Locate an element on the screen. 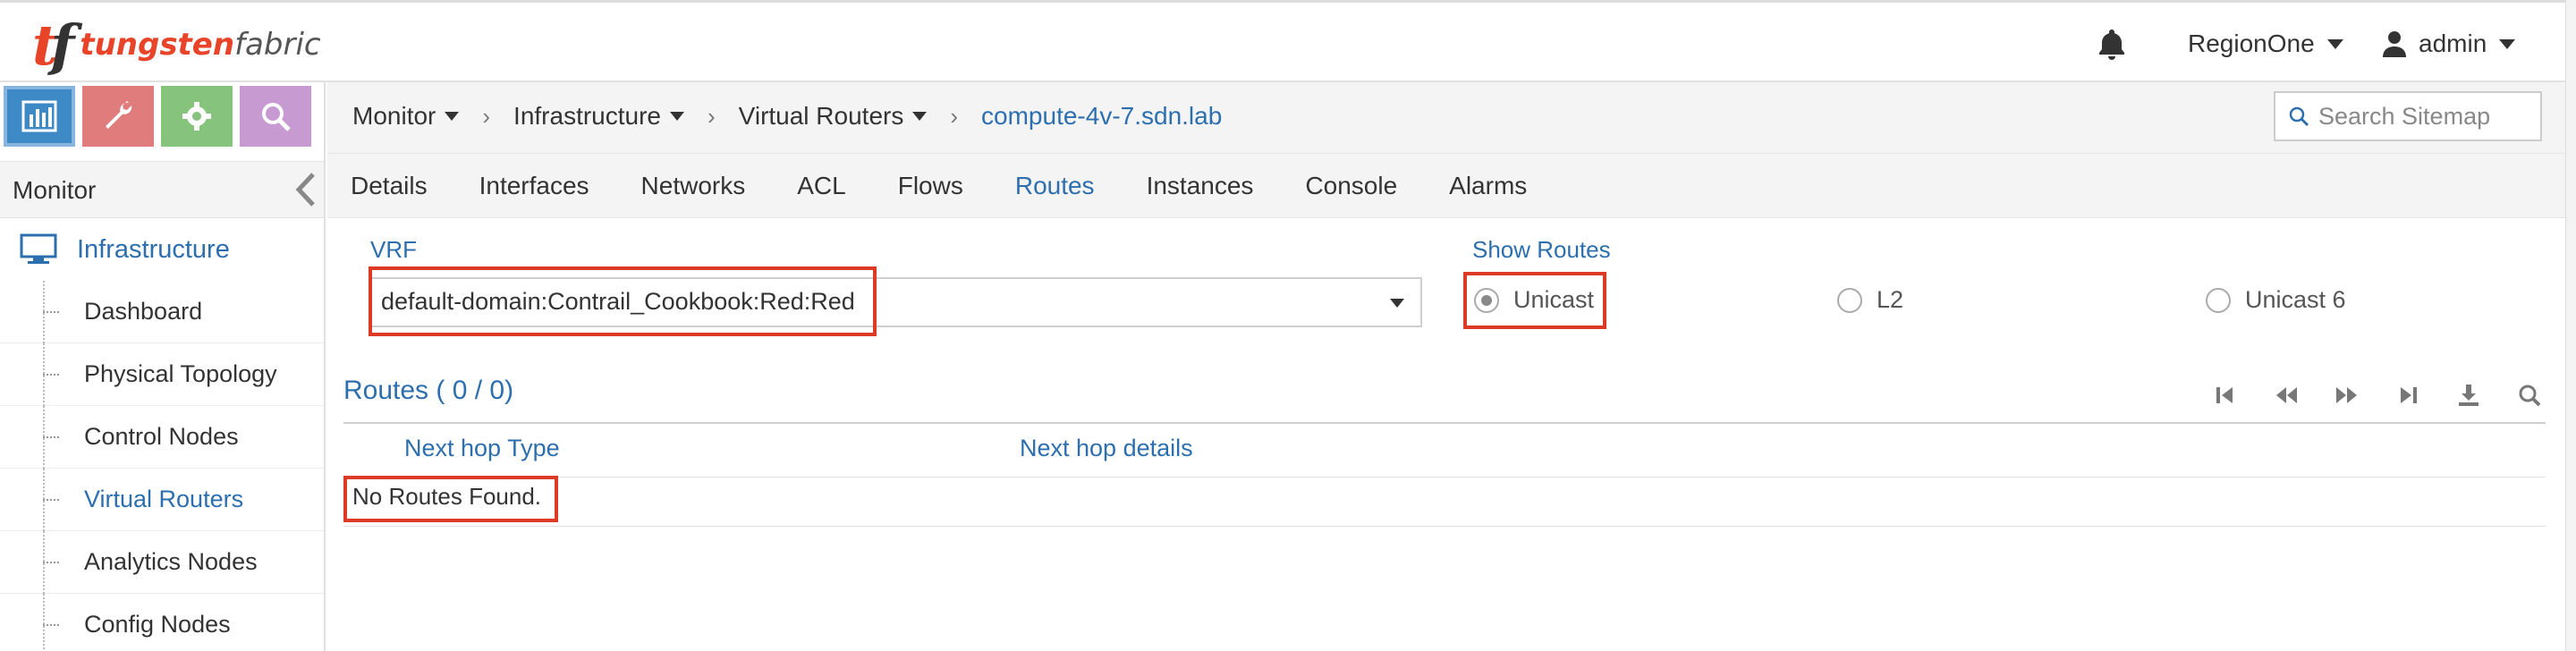  settings-tool-button is located at coordinates (197, 116).